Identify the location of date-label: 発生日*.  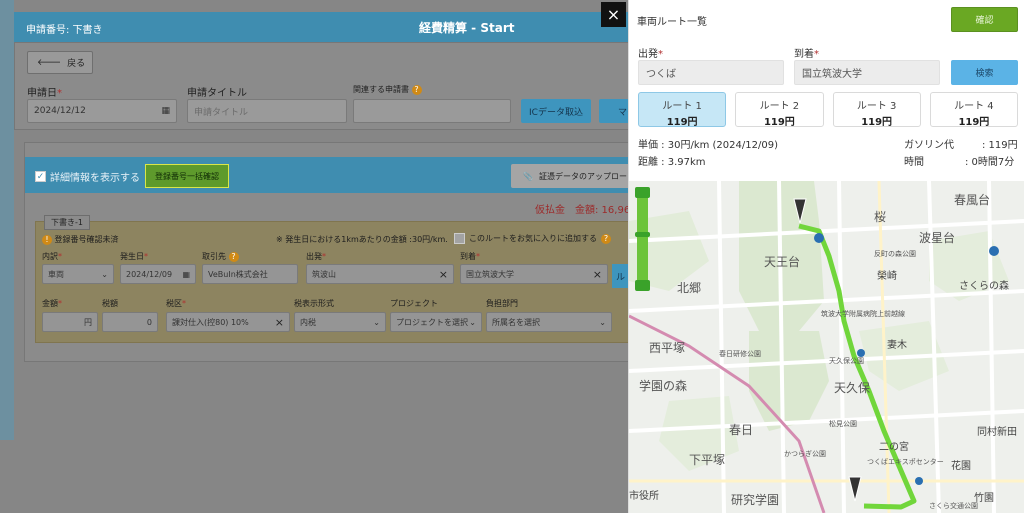
(134, 256).